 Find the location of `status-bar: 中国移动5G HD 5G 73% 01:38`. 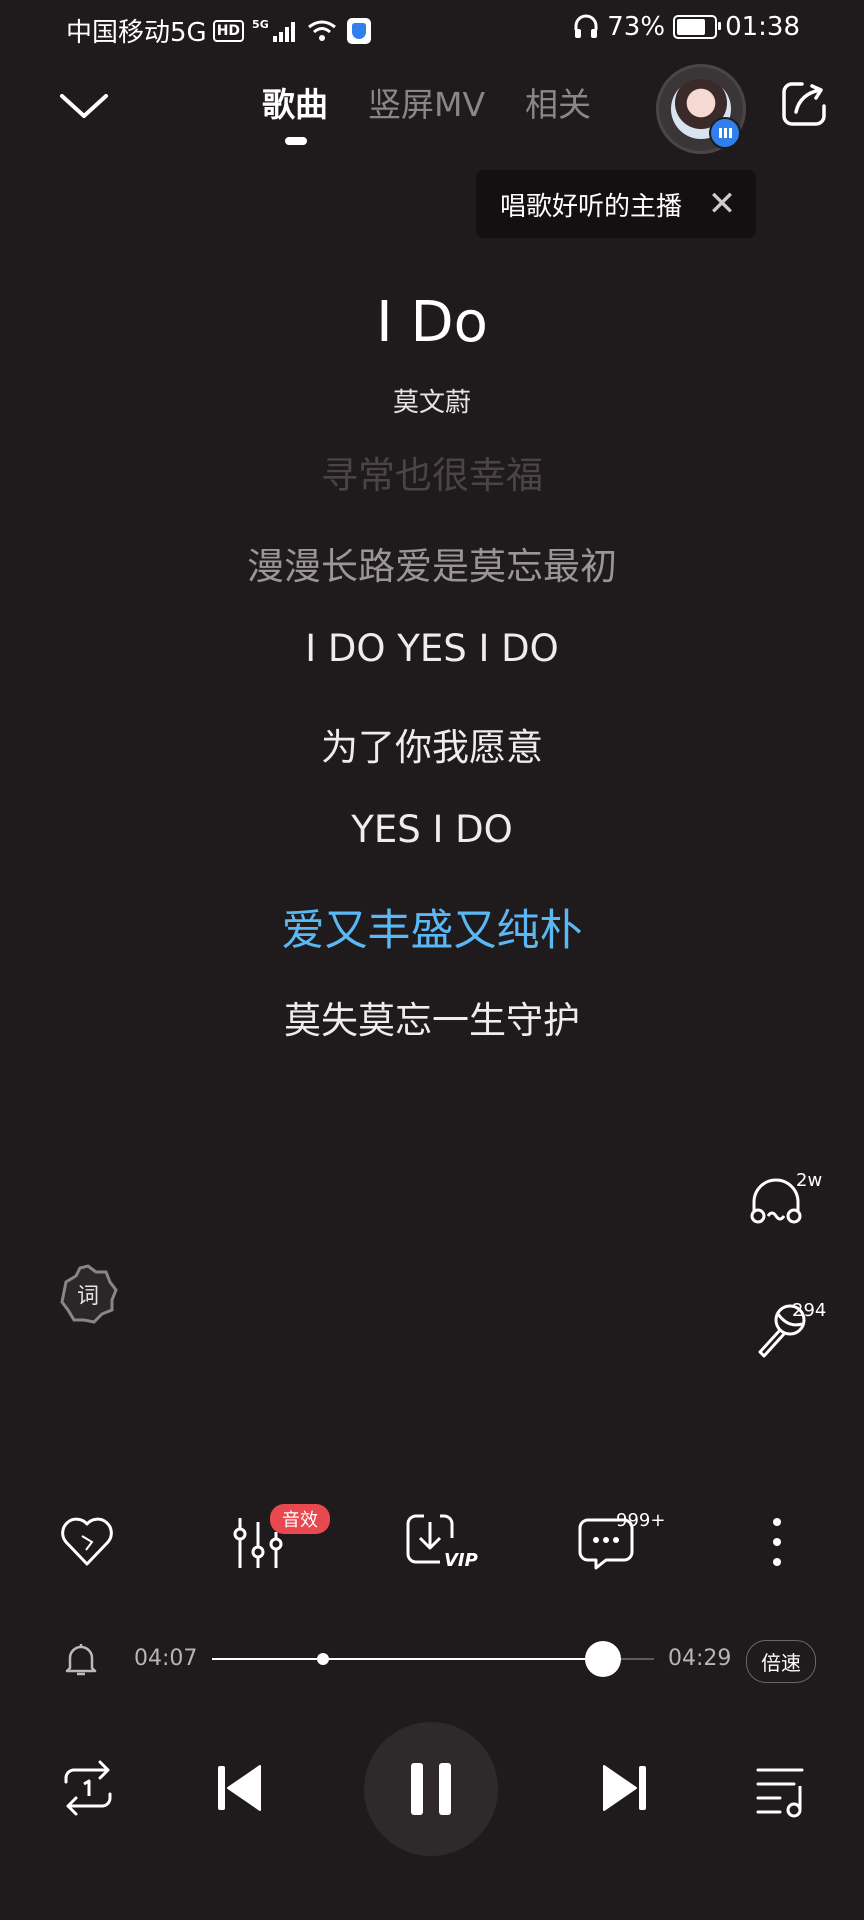

status-bar: 中国移动5G HD 5G 73% 01:38 is located at coordinates (432, 30).